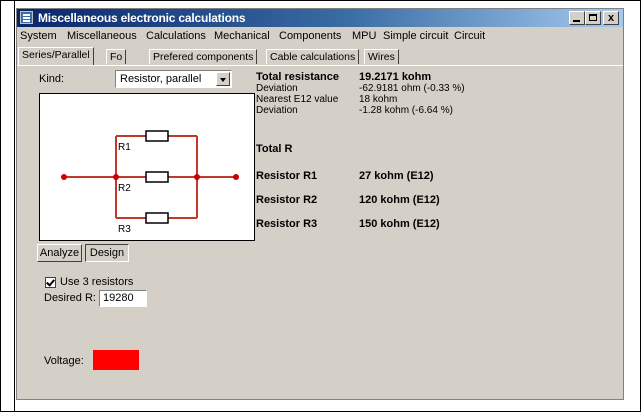 The image size is (641, 412). Describe the element at coordinates (395, 77) in the screenshot. I see `total-resistance-value: 19.2171 kohm` at that location.